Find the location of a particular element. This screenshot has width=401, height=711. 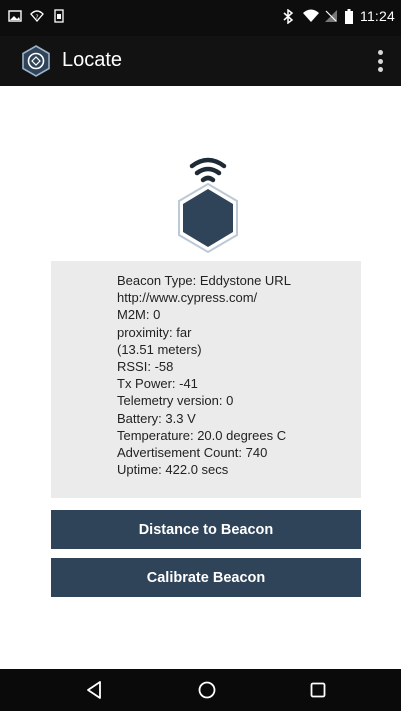

calibrate-beacon-button: Calibrate Beacon is located at coordinates (206, 577).